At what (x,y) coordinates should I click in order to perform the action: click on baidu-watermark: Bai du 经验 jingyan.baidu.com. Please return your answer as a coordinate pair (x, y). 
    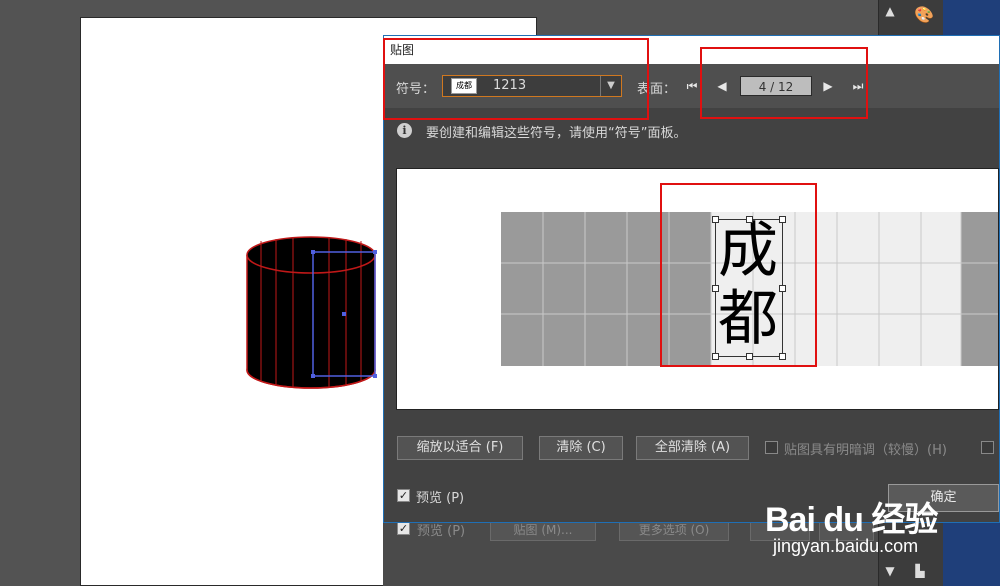
    Looking at the image, I should click on (882, 532).